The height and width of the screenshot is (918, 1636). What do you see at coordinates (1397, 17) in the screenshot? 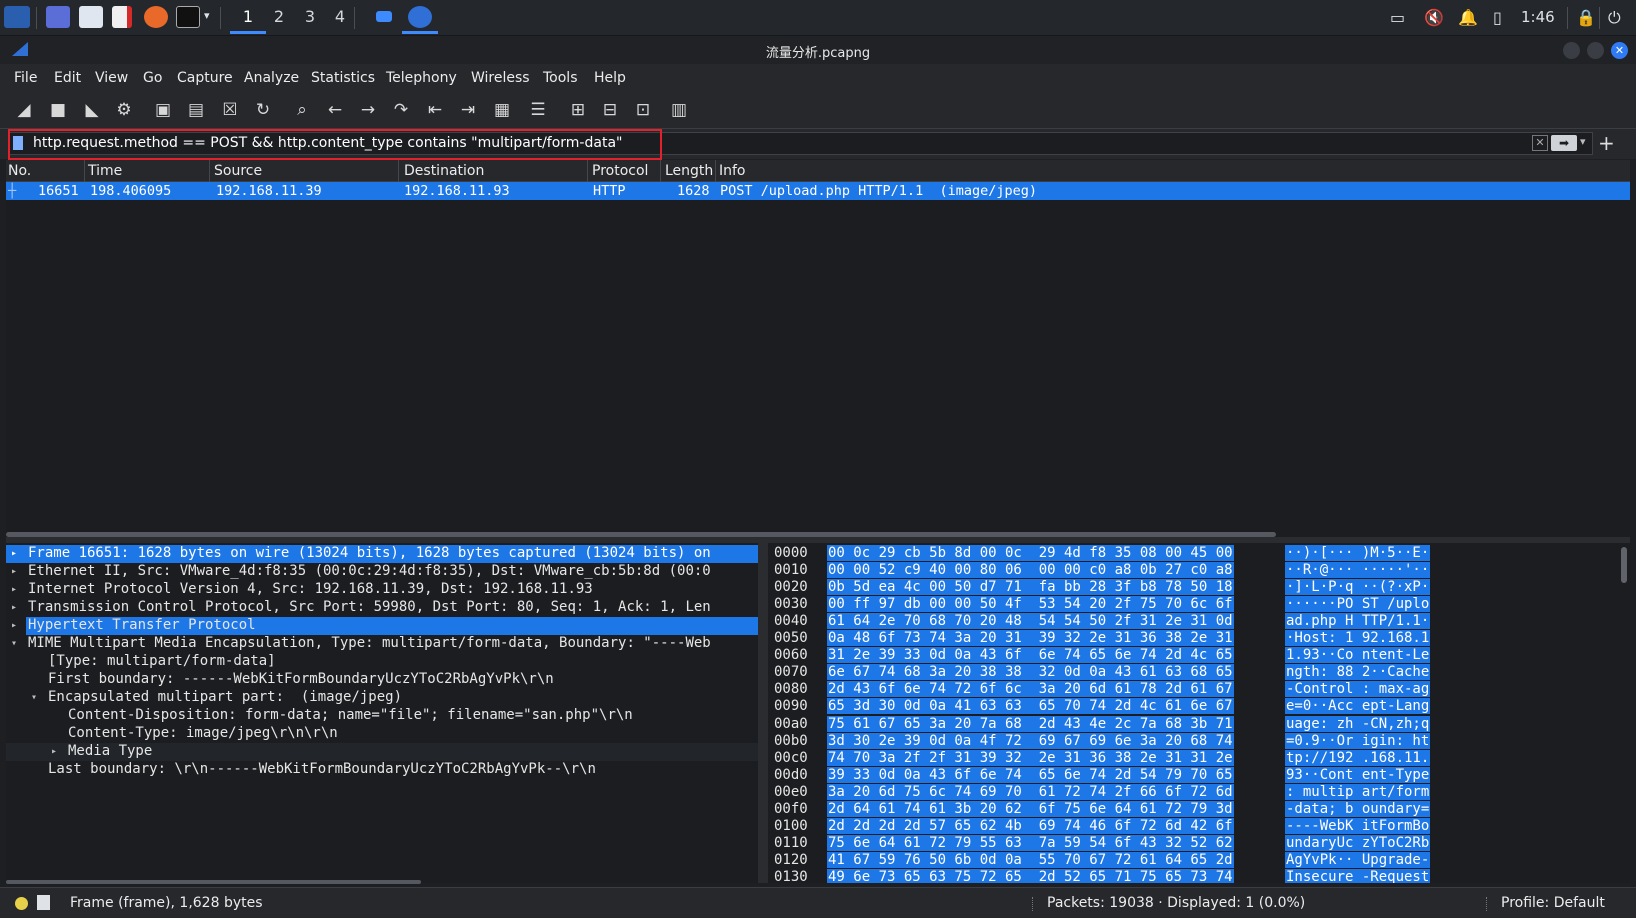
I see `display-icon: ▭` at bounding box center [1397, 17].